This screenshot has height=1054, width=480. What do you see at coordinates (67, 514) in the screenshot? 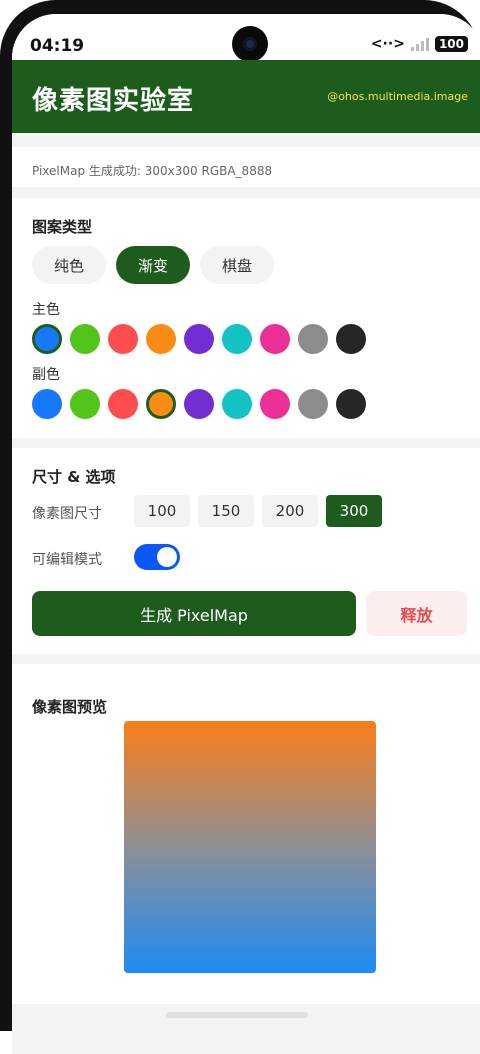
I see `size-label: 像素图尺寸` at bounding box center [67, 514].